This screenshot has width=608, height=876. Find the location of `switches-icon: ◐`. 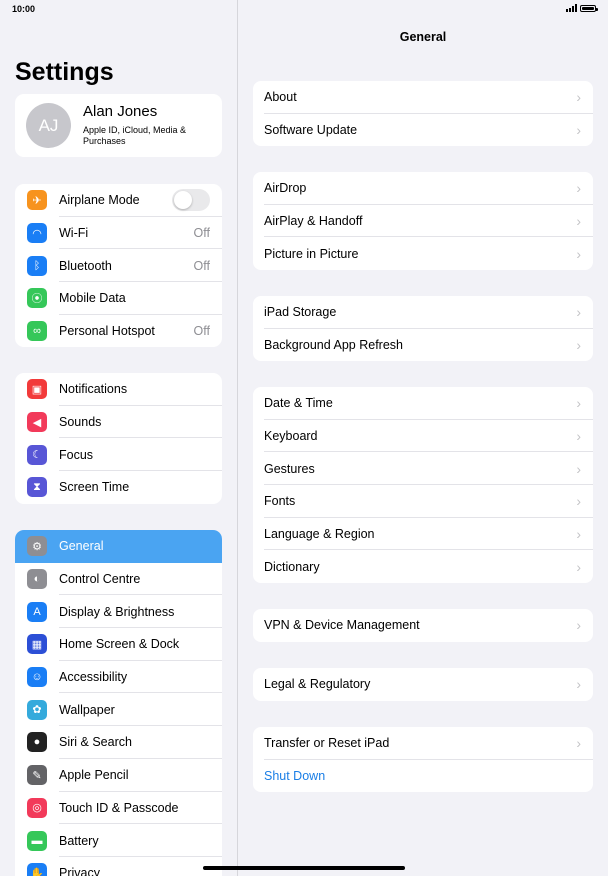

switches-icon: ◐ is located at coordinates (37, 579).